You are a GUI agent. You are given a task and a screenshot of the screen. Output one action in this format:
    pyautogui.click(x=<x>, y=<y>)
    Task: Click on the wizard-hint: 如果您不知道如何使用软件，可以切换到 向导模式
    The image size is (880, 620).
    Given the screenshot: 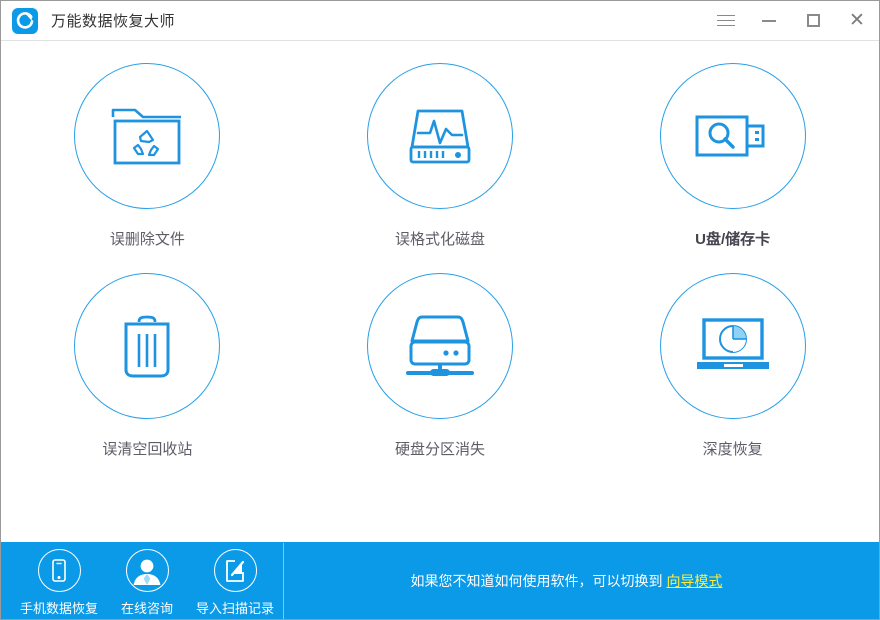 What is the action you would take?
    pyautogui.click(x=581, y=581)
    